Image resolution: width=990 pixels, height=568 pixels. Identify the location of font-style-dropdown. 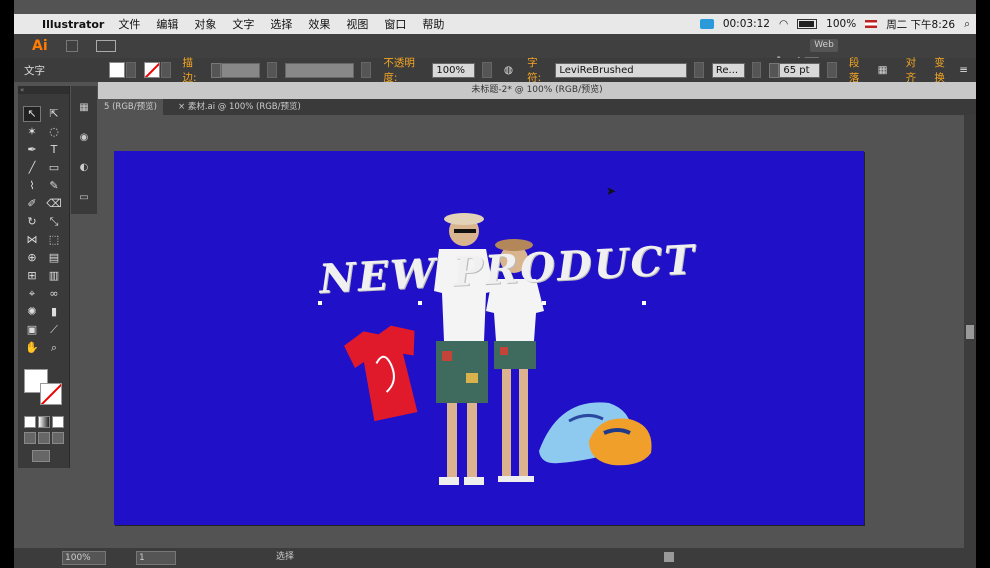
(756, 70).